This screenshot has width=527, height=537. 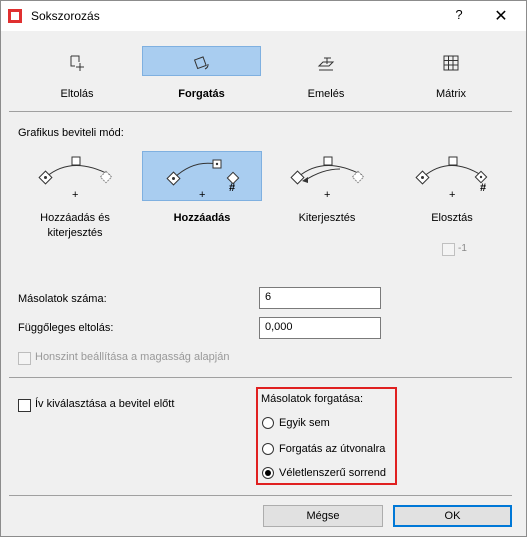 What do you see at coordinates (462, 248) in the screenshot?
I see `minus-one-label: -1` at bounding box center [462, 248].